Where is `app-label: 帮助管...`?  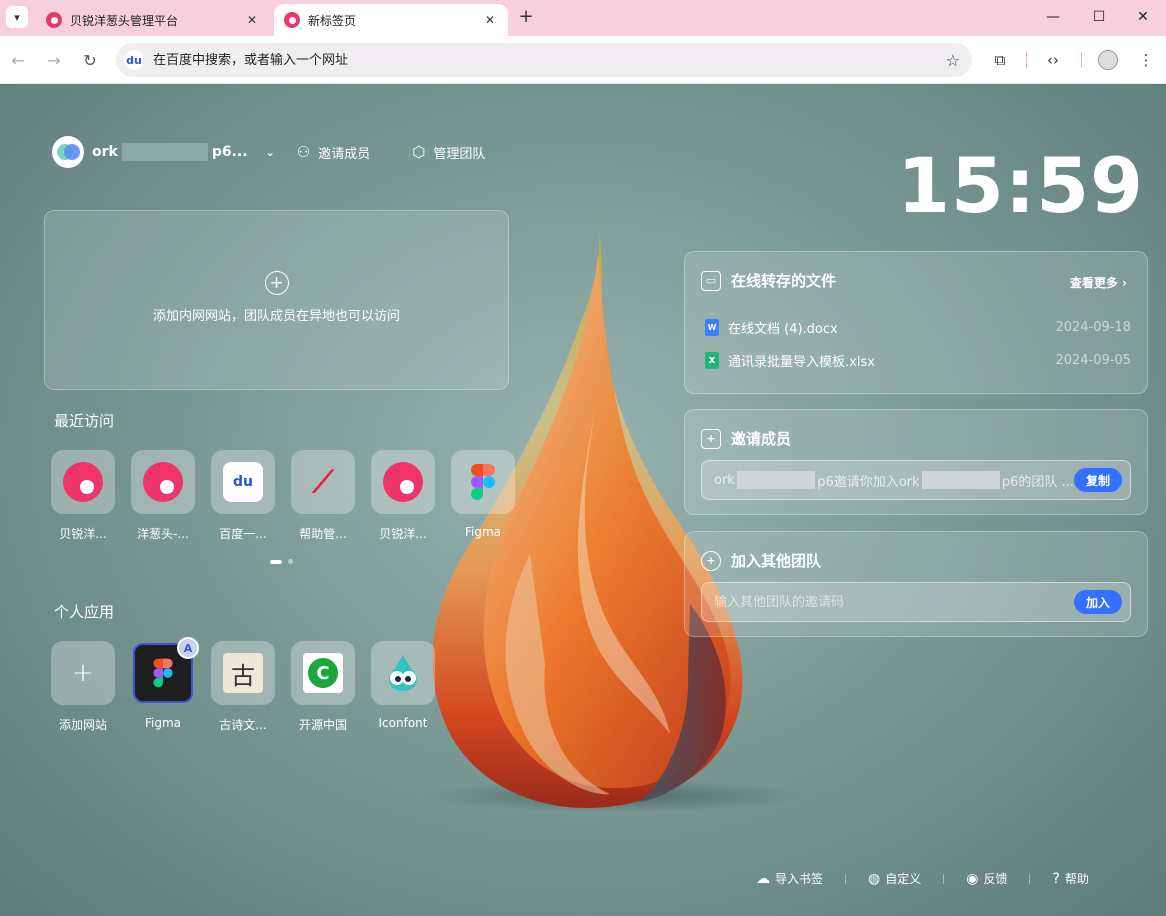 app-label: 帮助管... is located at coordinates (323, 534).